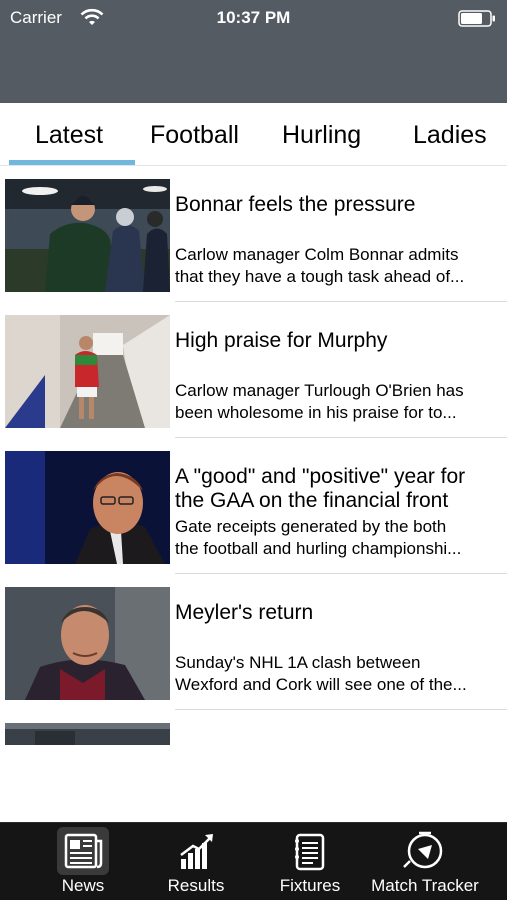  I want to click on news-title: Bonnar feels the pressure, so click(295, 204).